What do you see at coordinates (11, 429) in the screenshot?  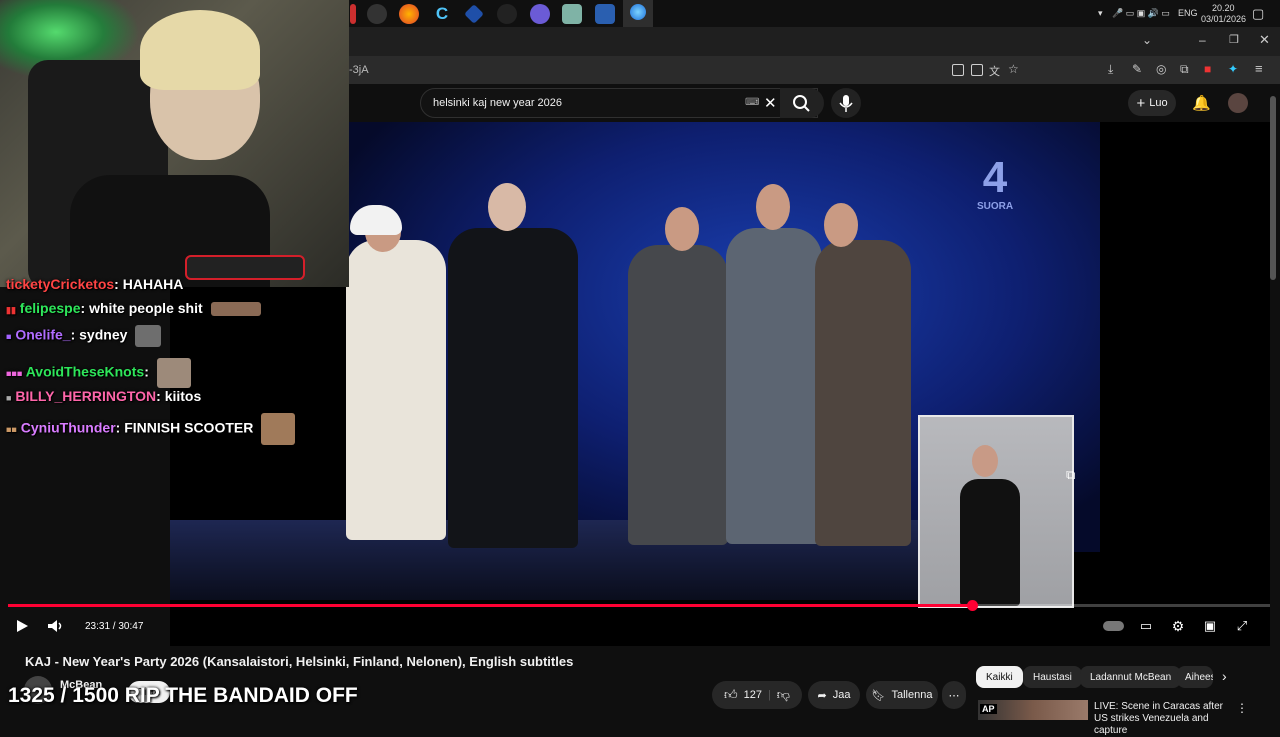 I see `badge-icon: ■■` at bounding box center [11, 429].